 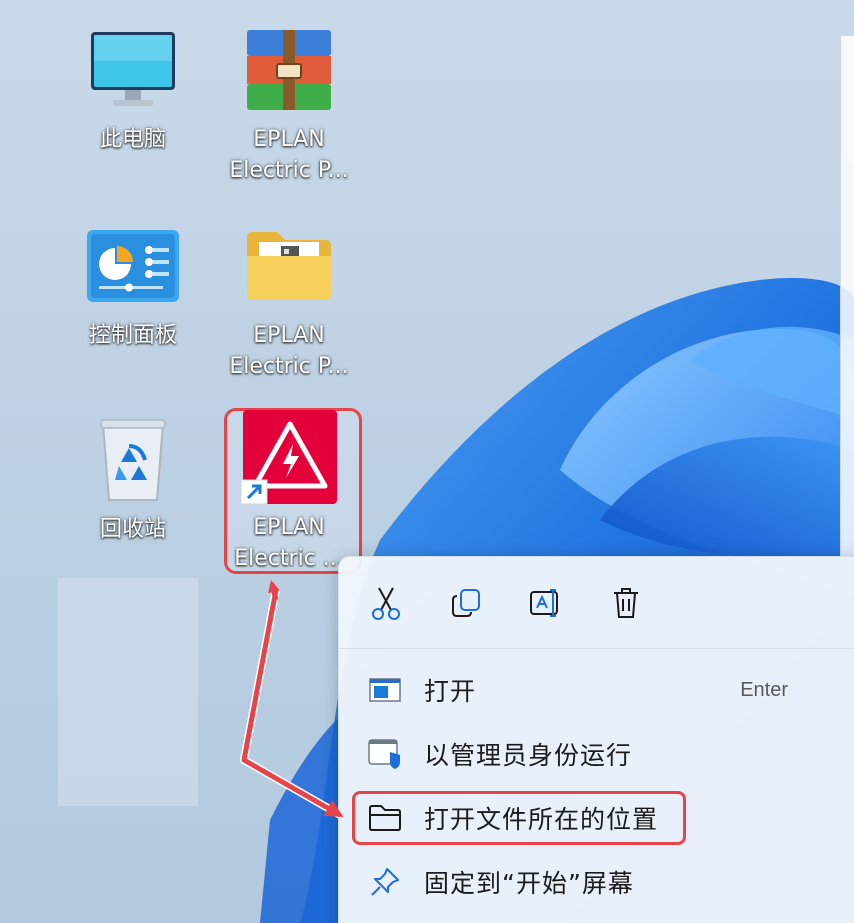 What do you see at coordinates (529, 883) in the screenshot?
I see `menu-item-label: 固定到“开始”屏幕` at bounding box center [529, 883].